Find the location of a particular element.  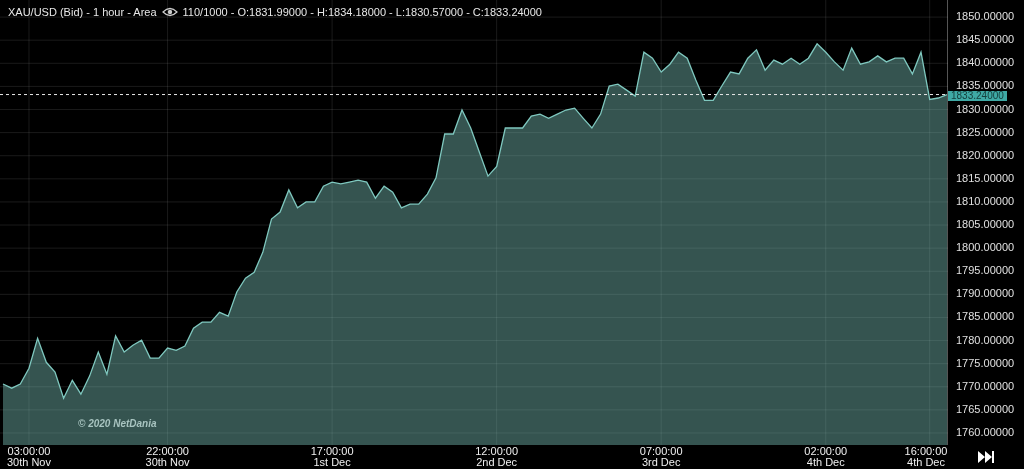

y-axis-label: 1770.00000 is located at coordinates (985, 385).